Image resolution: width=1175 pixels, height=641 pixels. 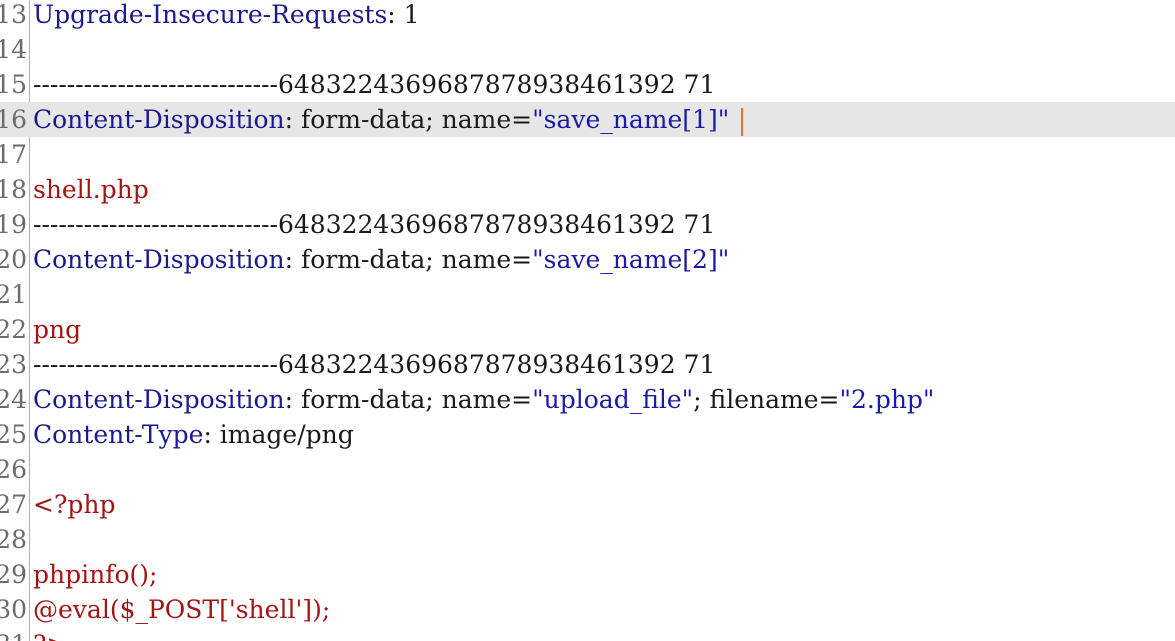 I want to click on code-token: ; filename=, so click(x=766, y=399).